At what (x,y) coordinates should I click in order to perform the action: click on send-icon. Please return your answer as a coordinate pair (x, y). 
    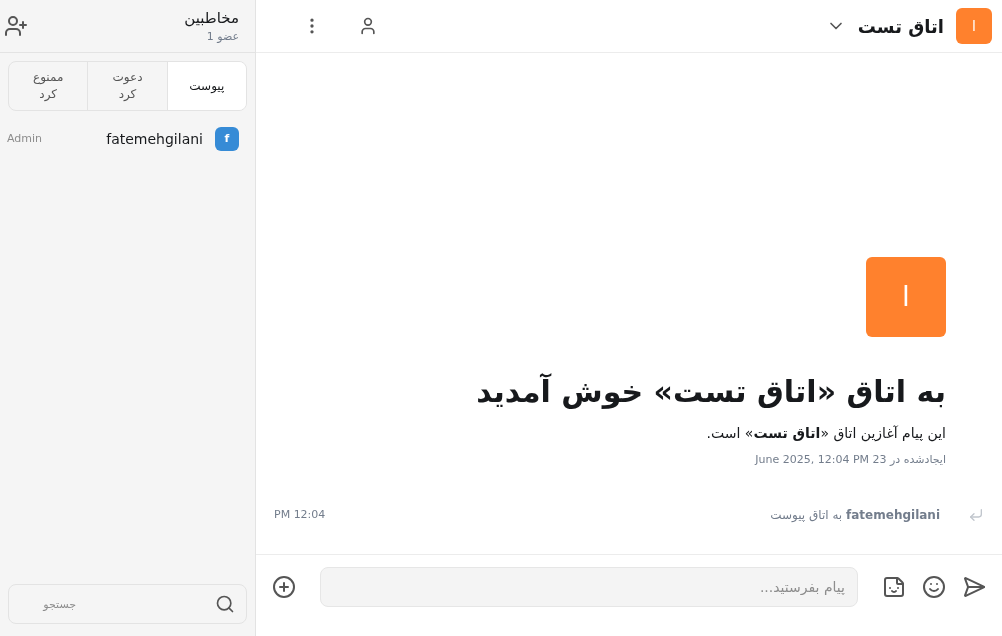
    Looking at the image, I should click on (974, 586).